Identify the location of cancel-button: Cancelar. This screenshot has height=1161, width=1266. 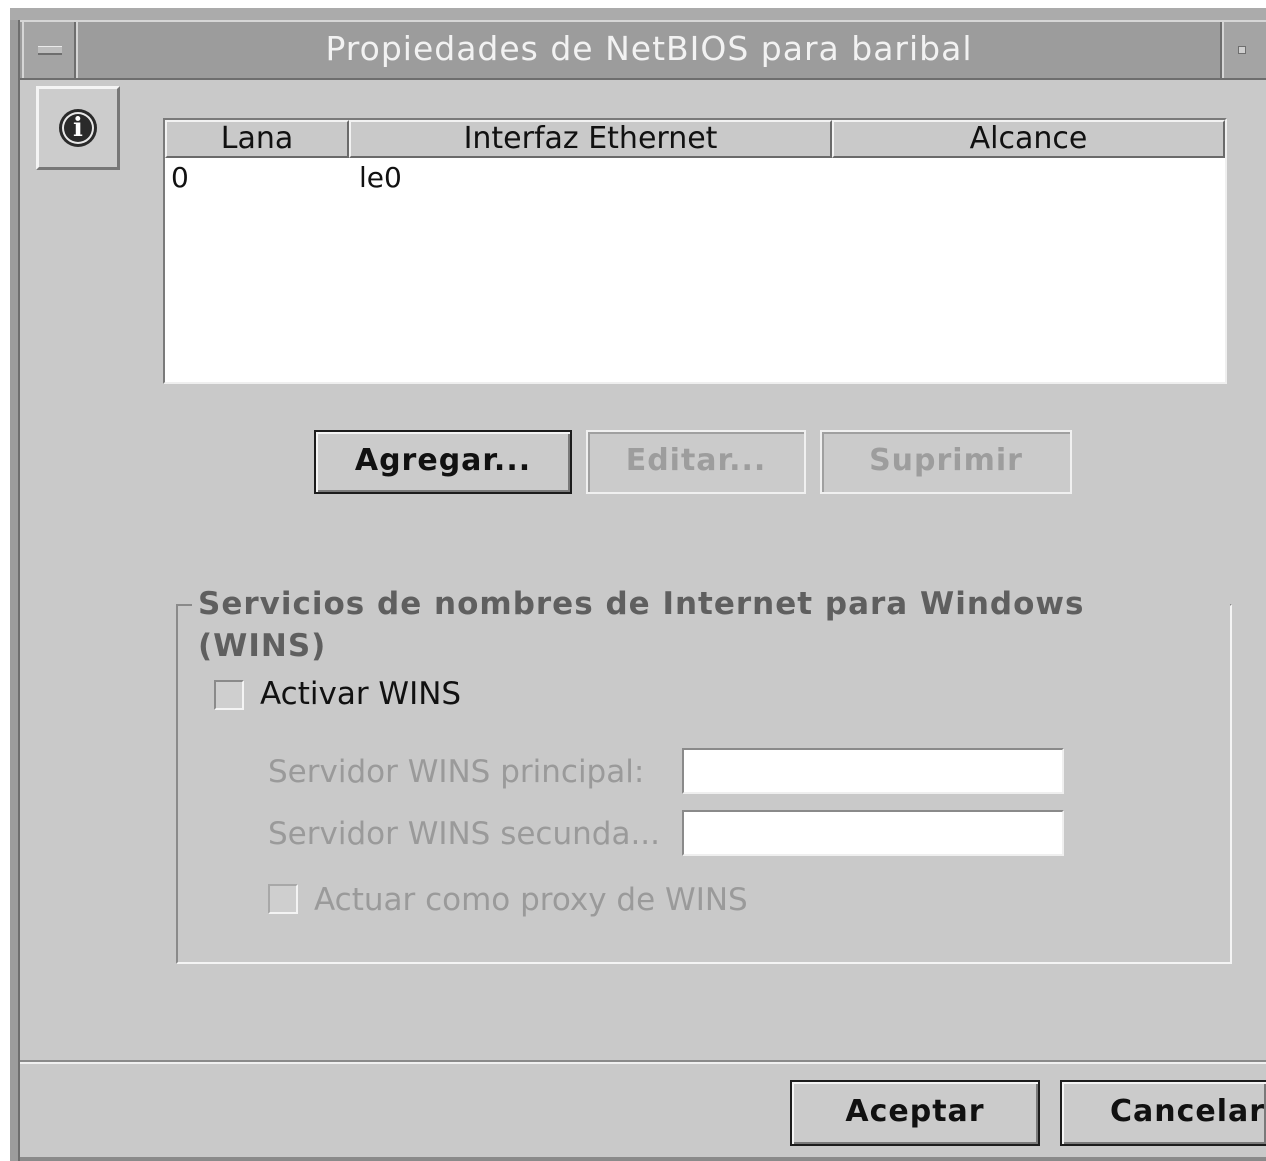
(1163, 1113).